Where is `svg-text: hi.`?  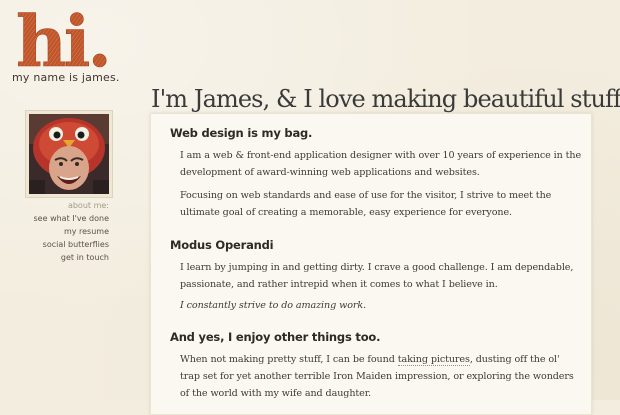 svg-text: hi. is located at coordinates (62, 39).